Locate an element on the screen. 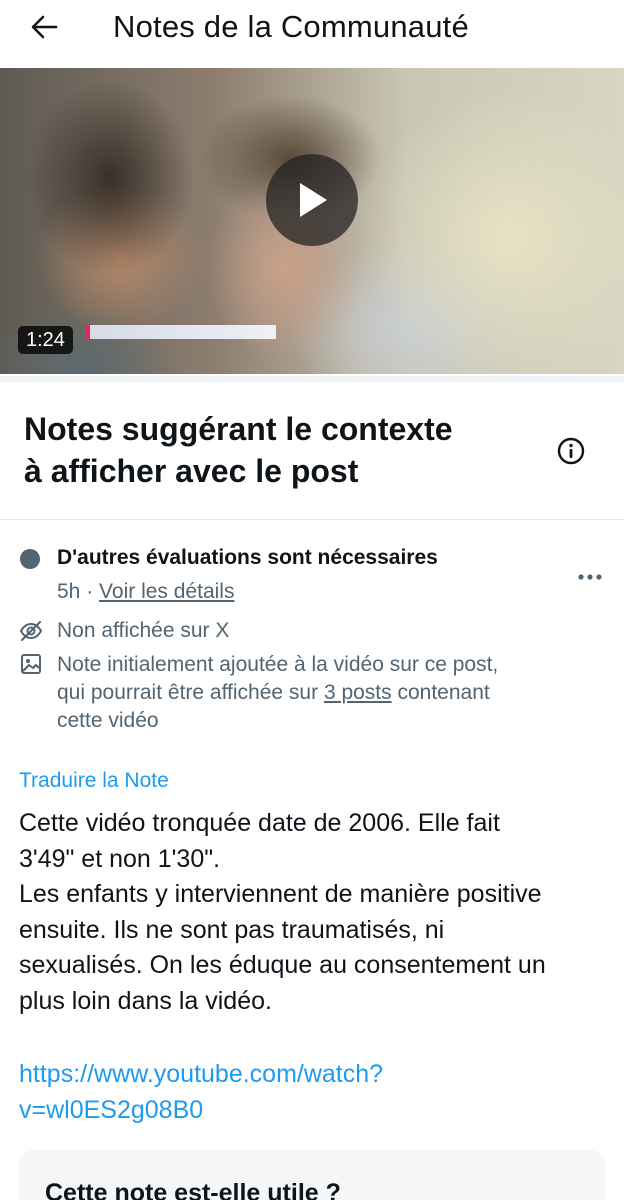  video-duration: 1:24 is located at coordinates (45, 340).